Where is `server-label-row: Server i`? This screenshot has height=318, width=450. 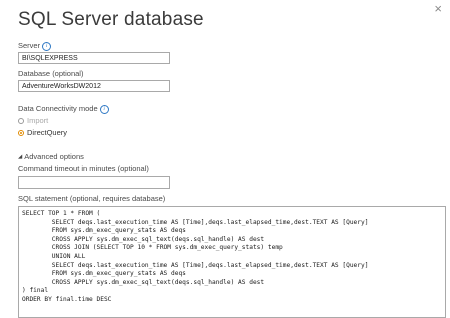 server-label-row: Server i is located at coordinates (35, 46).